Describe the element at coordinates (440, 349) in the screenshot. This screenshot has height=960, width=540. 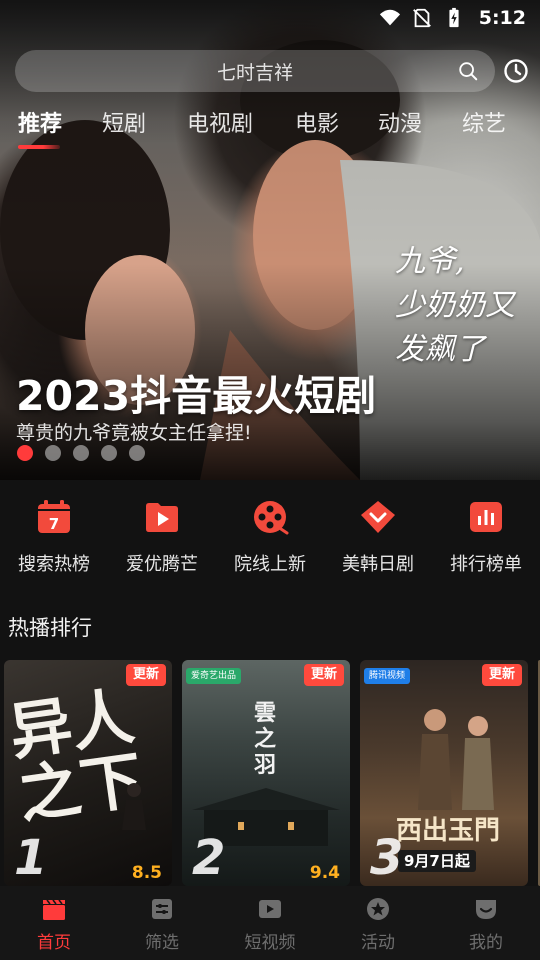
I see `poster-line-3: 发飙了` at that location.